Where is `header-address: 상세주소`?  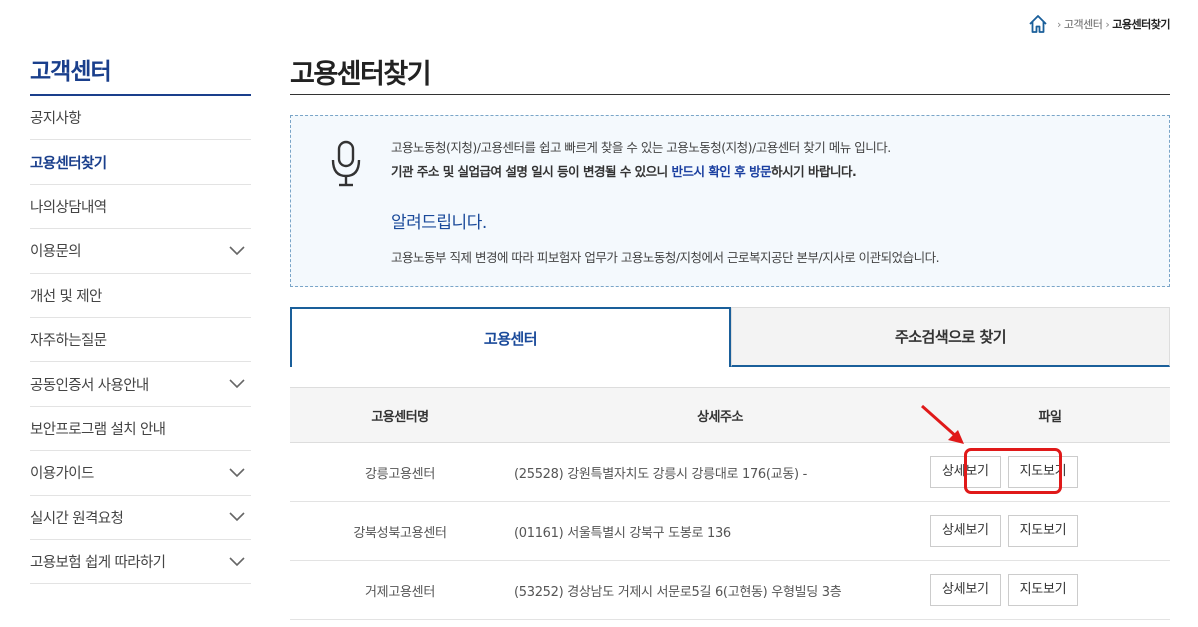
header-address: 상세주소 is located at coordinates (720, 417).